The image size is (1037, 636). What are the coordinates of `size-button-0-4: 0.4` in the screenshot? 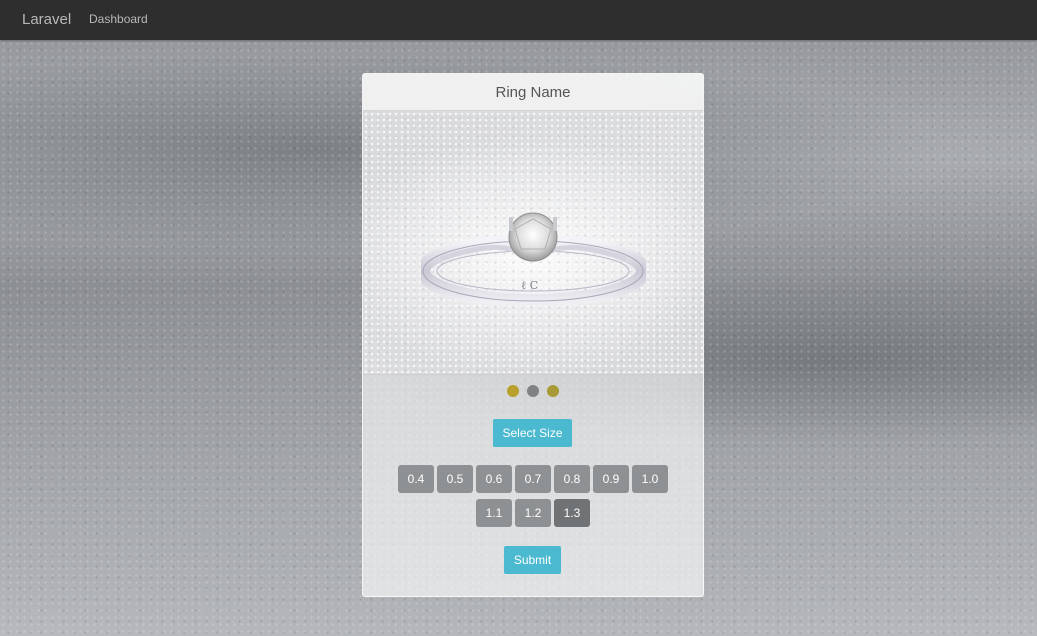 It's located at (416, 479).